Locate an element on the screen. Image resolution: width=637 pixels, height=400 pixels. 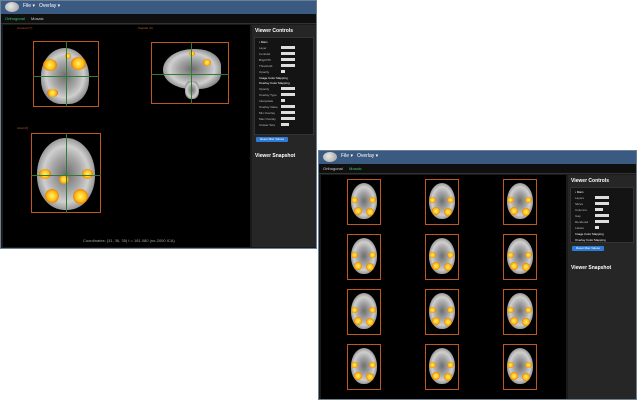
control-label: Columns is located at coordinates (581, 210).